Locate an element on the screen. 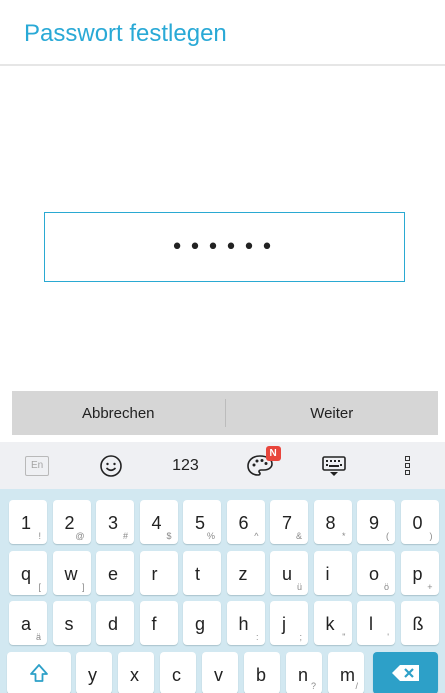 Image resolution: width=445 pixels, height=693 pixels. key-0: 0) is located at coordinates (419, 522).